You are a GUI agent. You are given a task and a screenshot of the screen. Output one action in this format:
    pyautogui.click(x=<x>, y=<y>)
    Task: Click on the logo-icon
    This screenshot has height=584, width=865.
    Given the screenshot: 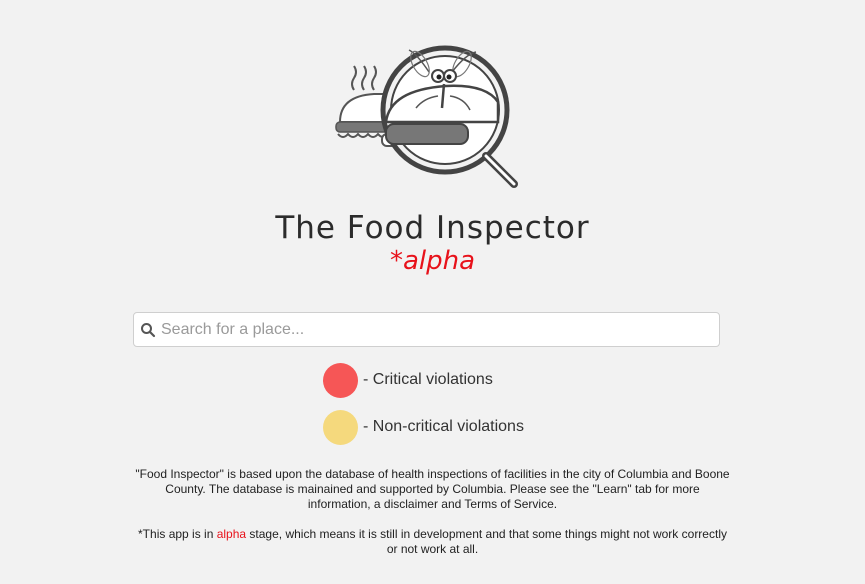 What is the action you would take?
    pyautogui.click(x=426, y=116)
    